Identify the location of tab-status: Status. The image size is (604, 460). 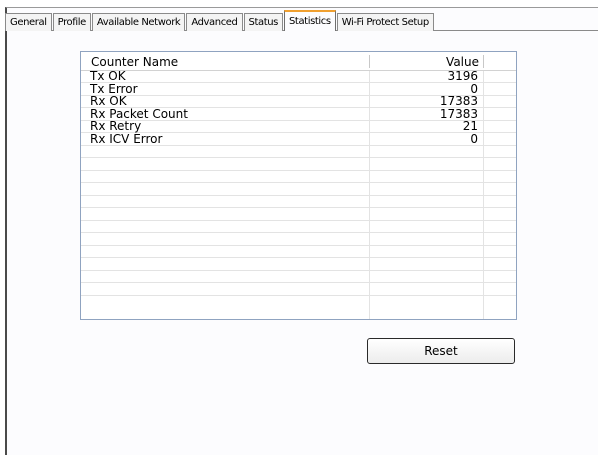
(263, 22).